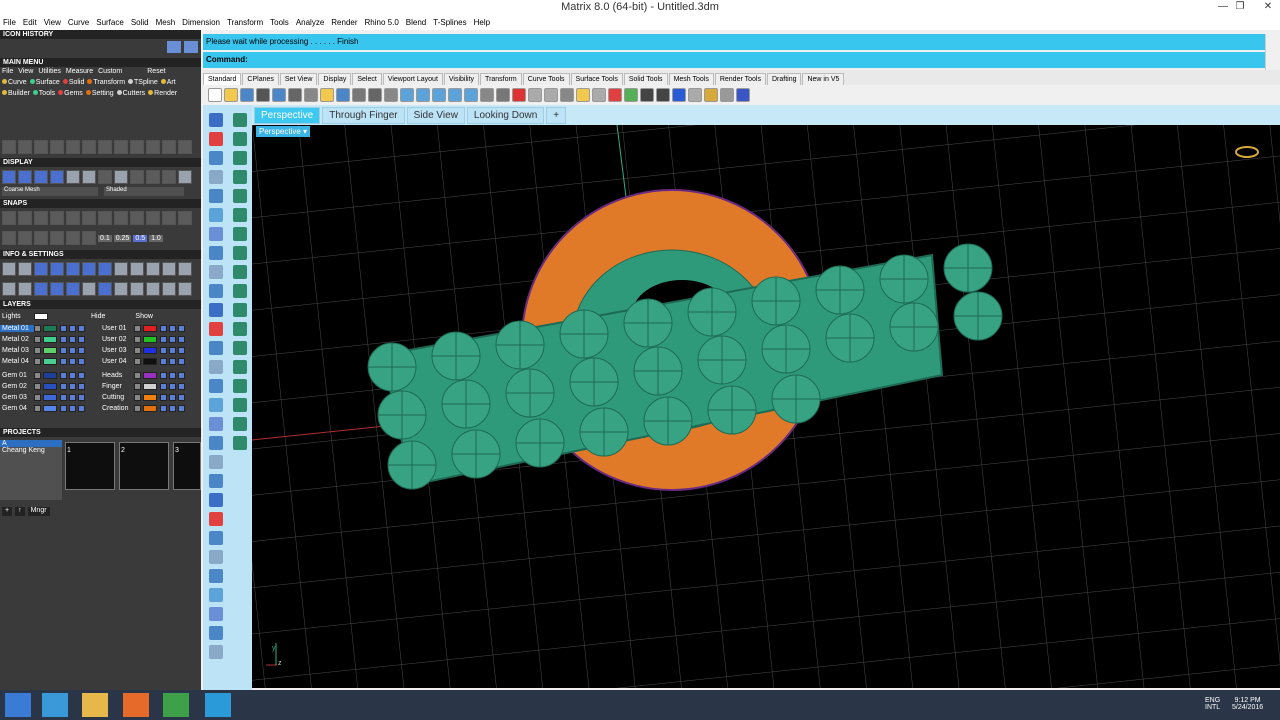 The height and width of the screenshot is (720, 1280). What do you see at coordinates (1272, 52) in the screenshot?
I see `command-scrollbar` at bounding box center [1272, 52].